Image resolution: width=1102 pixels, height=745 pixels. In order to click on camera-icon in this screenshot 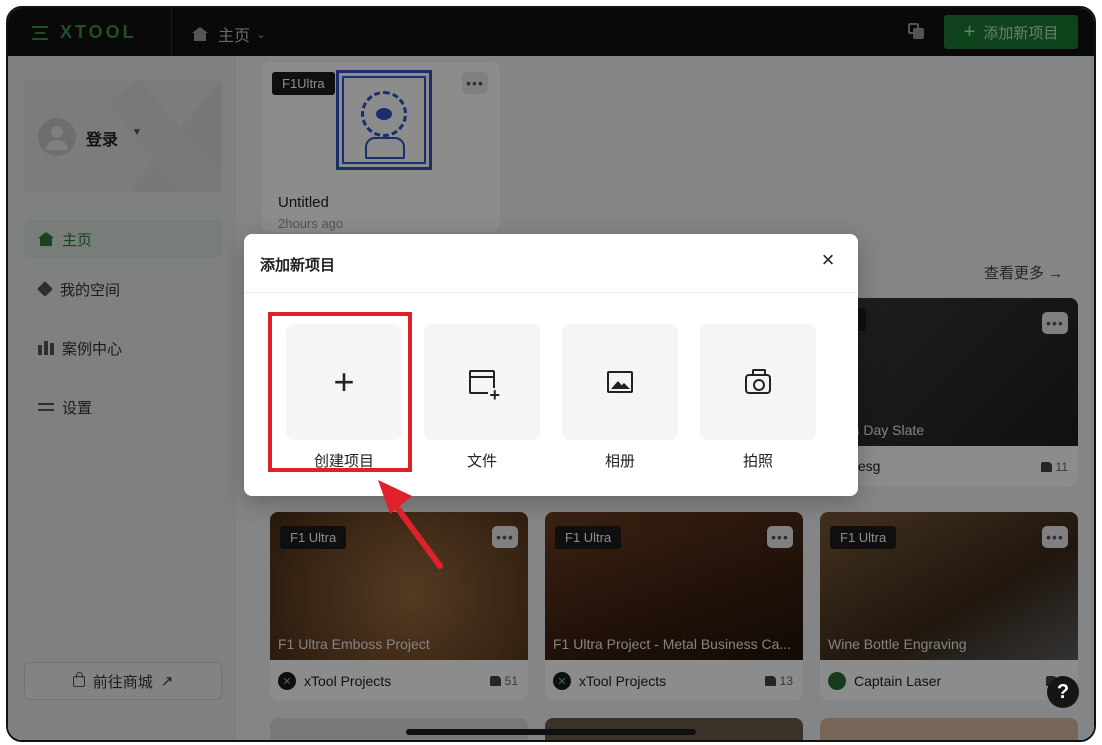, I will do `click(758, 381)`.